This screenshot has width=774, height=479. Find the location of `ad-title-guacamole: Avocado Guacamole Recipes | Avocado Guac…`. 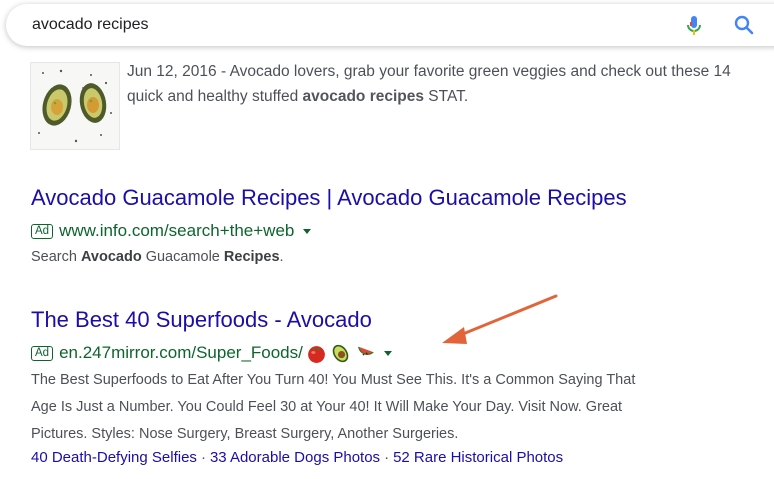

ad-title-guacamole: Avocado Guacamole Recipes | Avocado Guac… is located at coordinates (329, 198).